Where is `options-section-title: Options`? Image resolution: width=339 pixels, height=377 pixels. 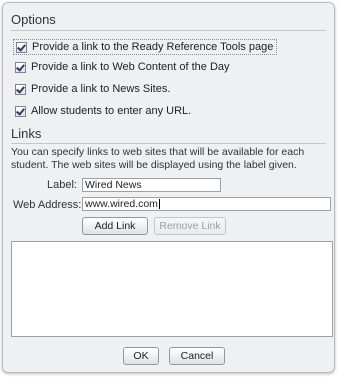 options-section-title: Options is located at coordinates (33, 19).